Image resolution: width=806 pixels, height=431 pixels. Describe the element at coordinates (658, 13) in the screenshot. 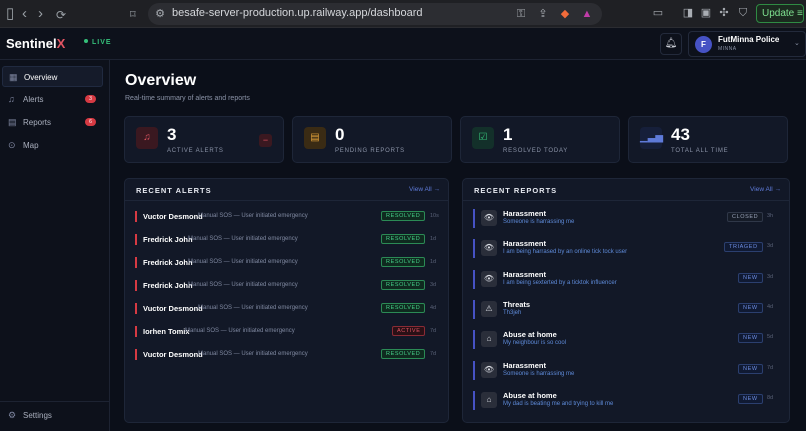

I see `media-icon: ▭` at that location.